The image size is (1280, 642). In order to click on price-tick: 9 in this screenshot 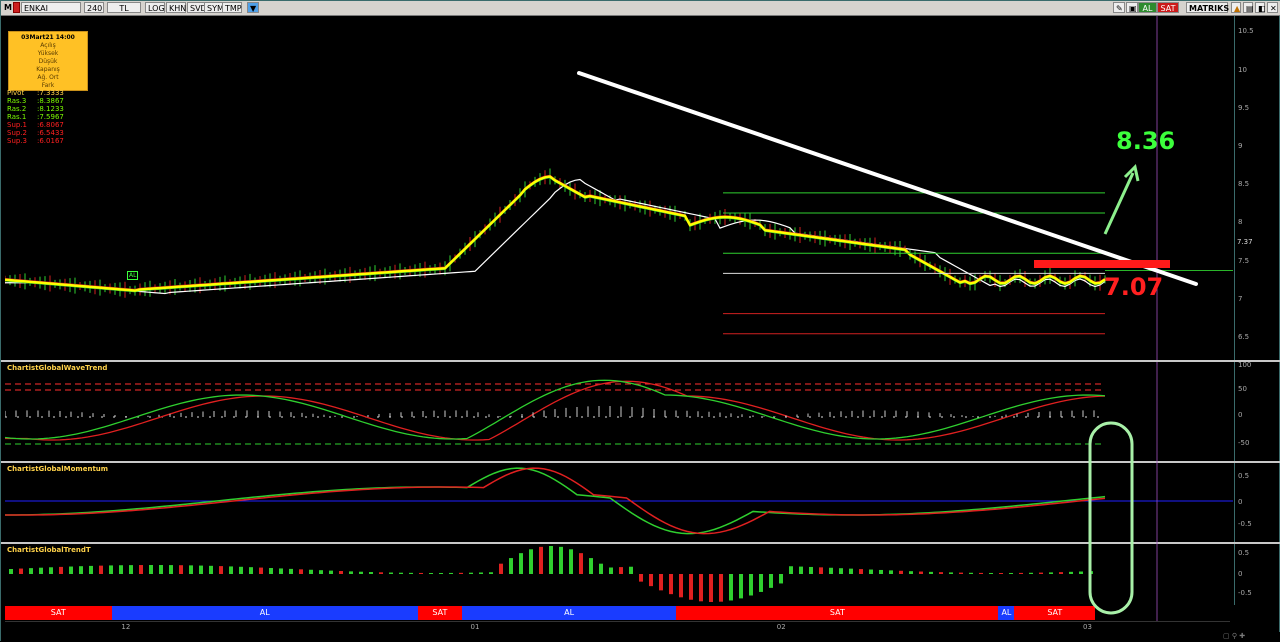, I will do `click(1240, 145)`.